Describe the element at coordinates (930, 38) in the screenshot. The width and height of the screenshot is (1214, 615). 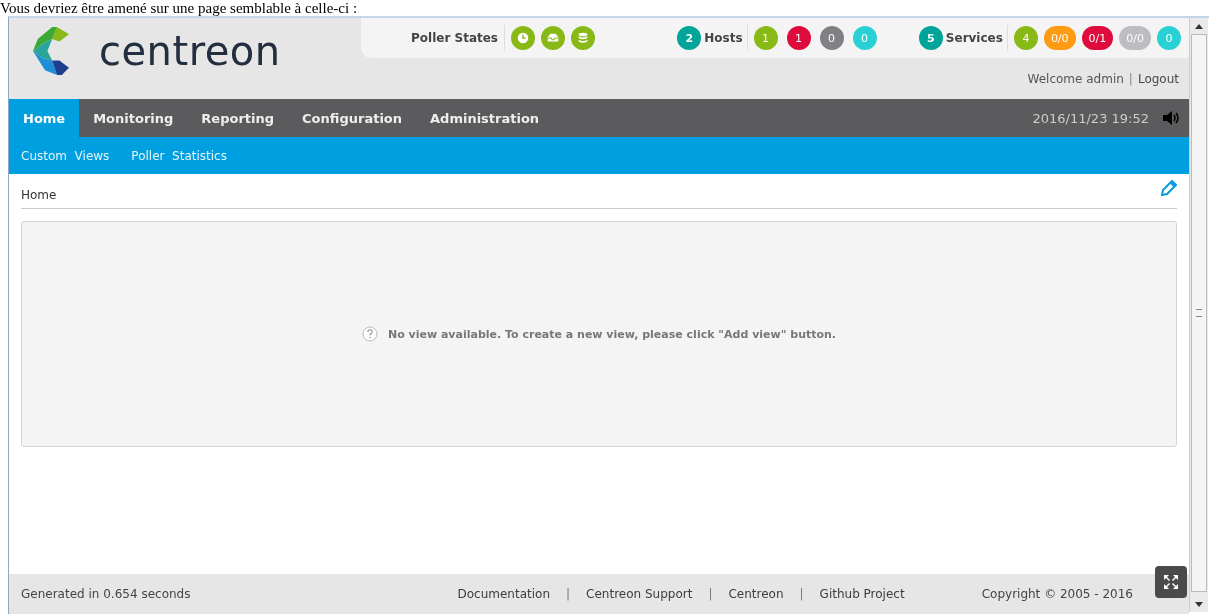
I see `services-count-badge: 5` at that location.